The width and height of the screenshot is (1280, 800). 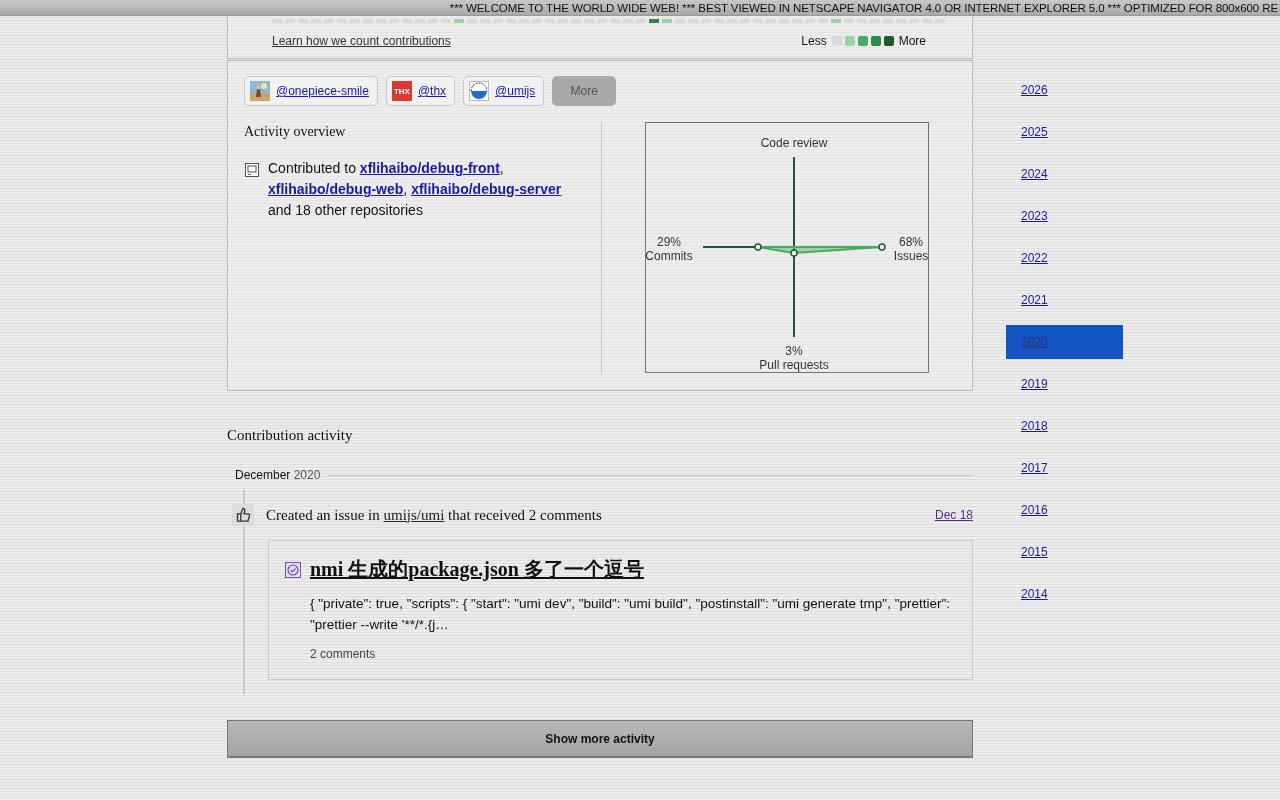 I want to click on thx-avatar: THX, so click(x=401, y=91).